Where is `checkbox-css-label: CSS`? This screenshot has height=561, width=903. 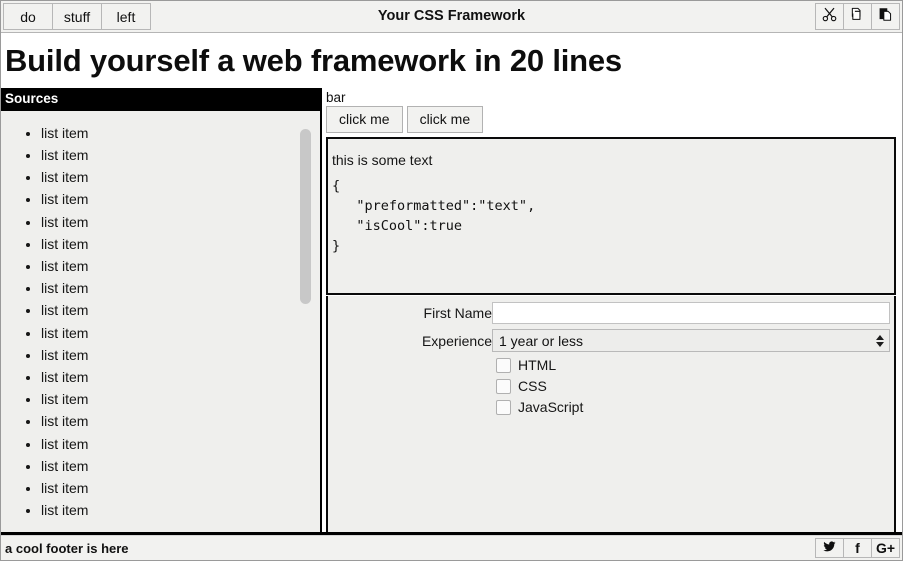 checkbox-css-label: CSS is located at coordinates (532, 386).